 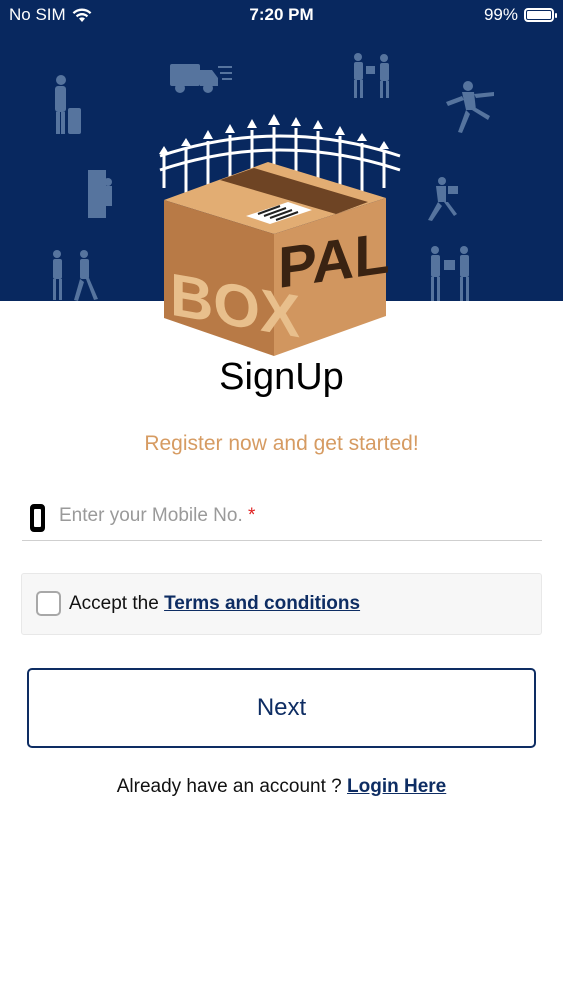 What do you see at coordinates (281, 443) in the screenshot?
I see `page-subtitle: Register now and get started!` at bounding box center [281, 443].